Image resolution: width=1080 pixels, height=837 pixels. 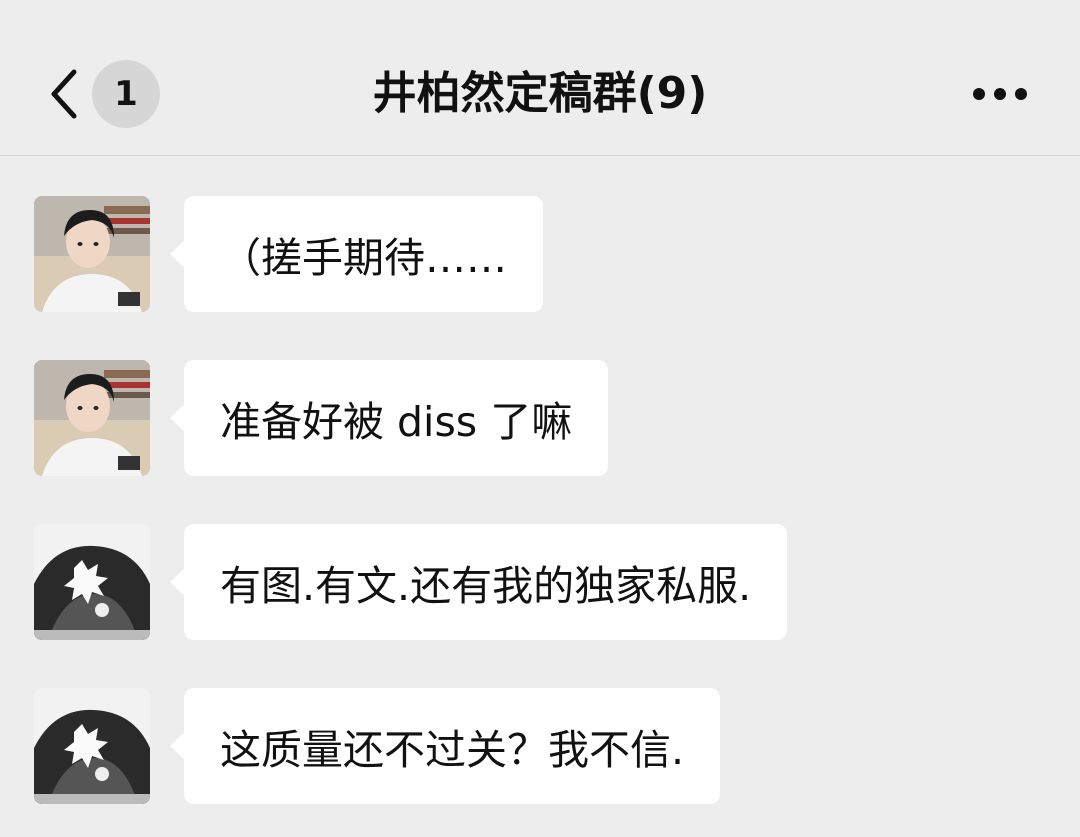 I want to click on unread-count-badge: 1, so click(x=126, y=94).